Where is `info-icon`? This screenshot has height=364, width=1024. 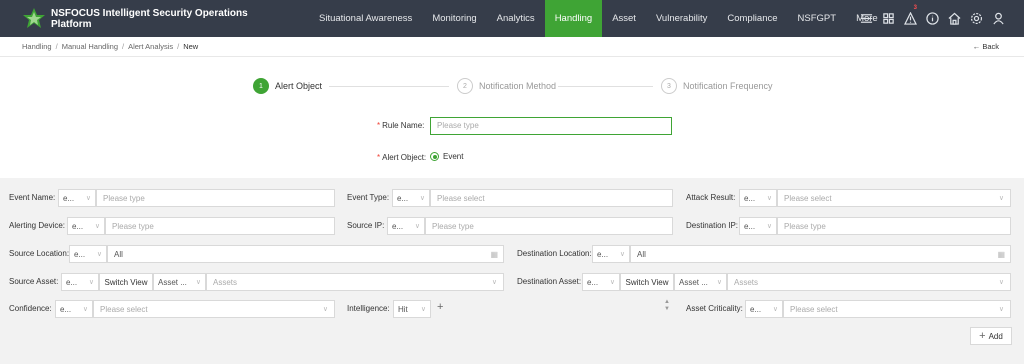 info-icon is located at coordinates (932, 18).